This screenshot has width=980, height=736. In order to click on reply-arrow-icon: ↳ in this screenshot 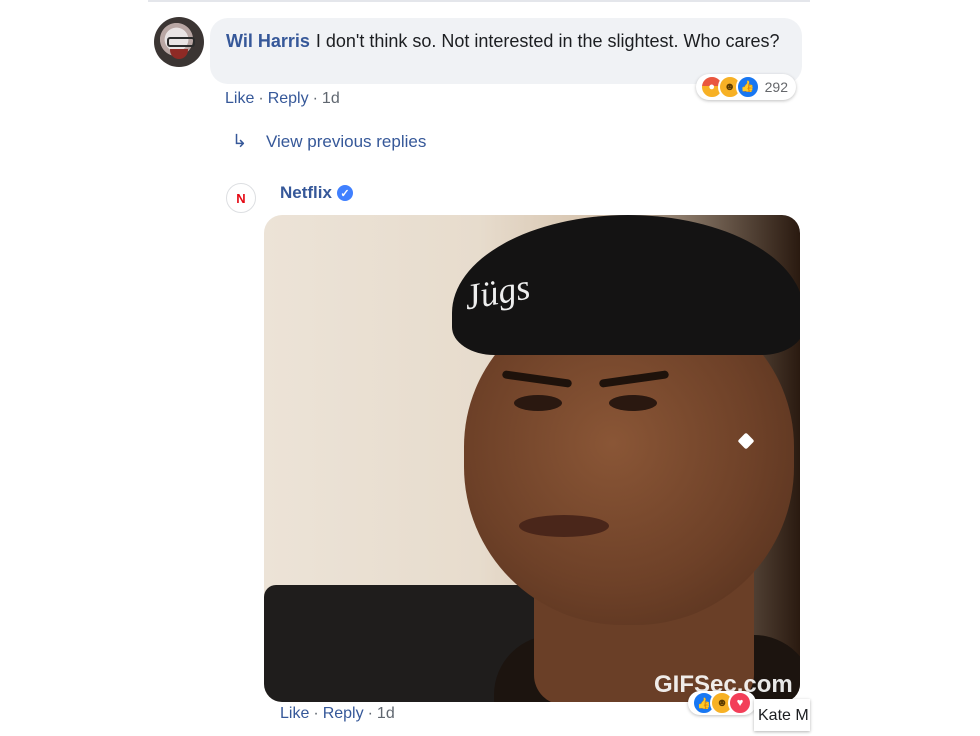, I will do `click(240, 141)`.